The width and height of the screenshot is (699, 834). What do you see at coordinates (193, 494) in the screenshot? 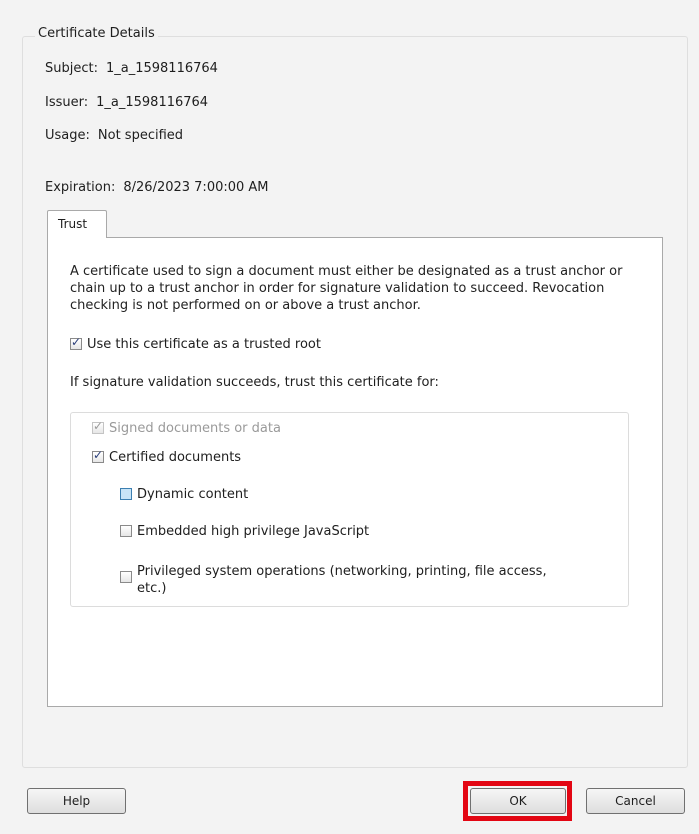
I see `dynamic-content-label: Dynamic content` at bounding box center [193, 494].